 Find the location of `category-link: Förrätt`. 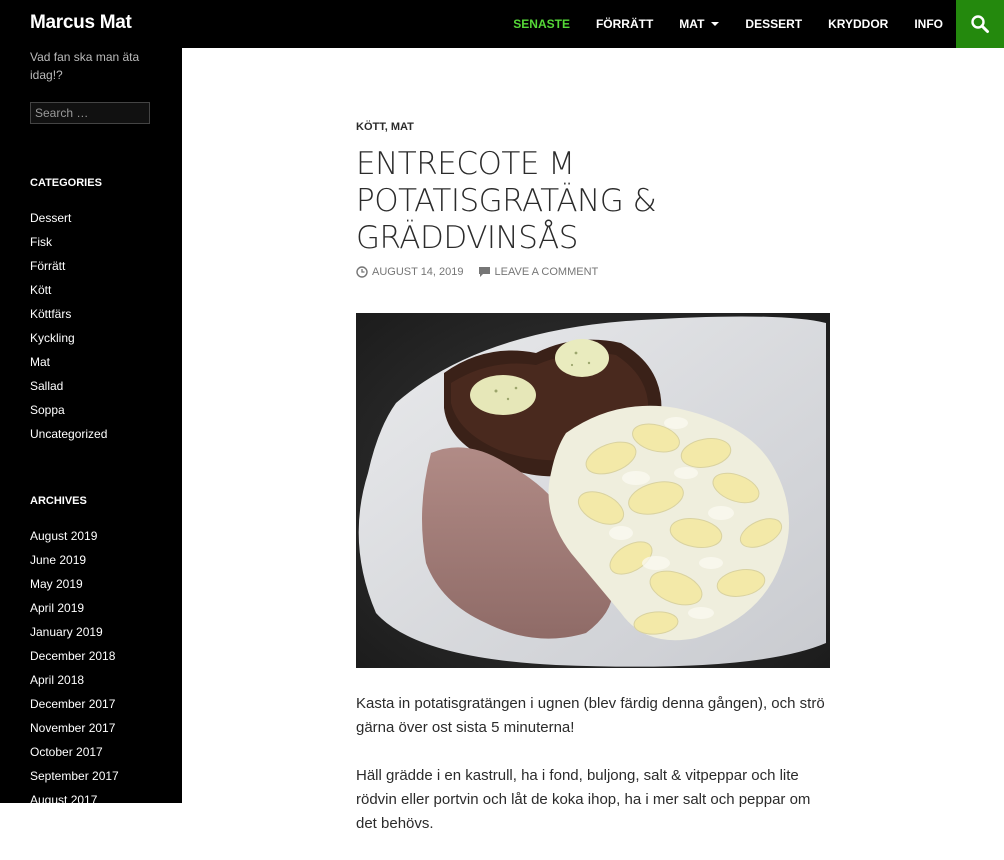

category-link: Förrätt is located at coordinates (68, 266).